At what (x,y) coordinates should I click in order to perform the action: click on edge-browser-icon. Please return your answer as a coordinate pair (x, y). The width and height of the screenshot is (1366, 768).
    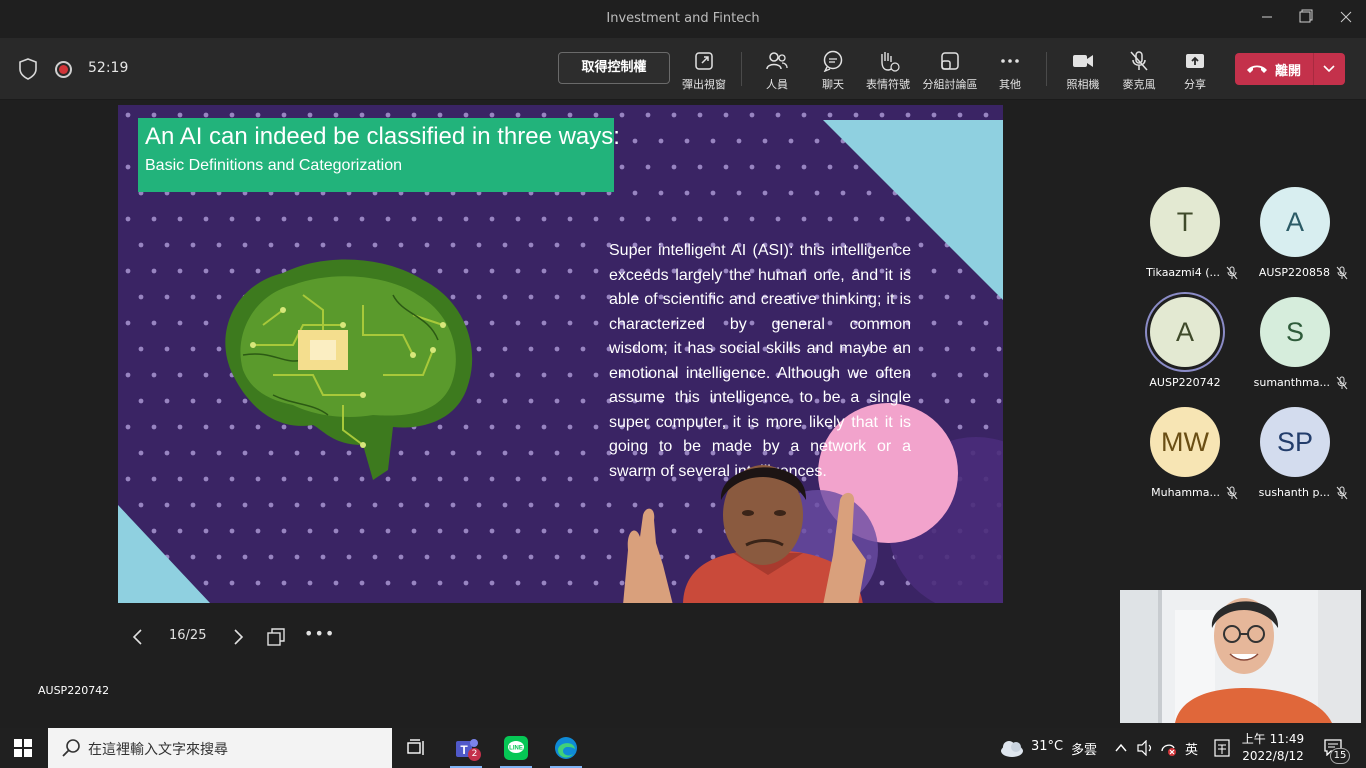
    Looking at the image, I should click on (566, 748).